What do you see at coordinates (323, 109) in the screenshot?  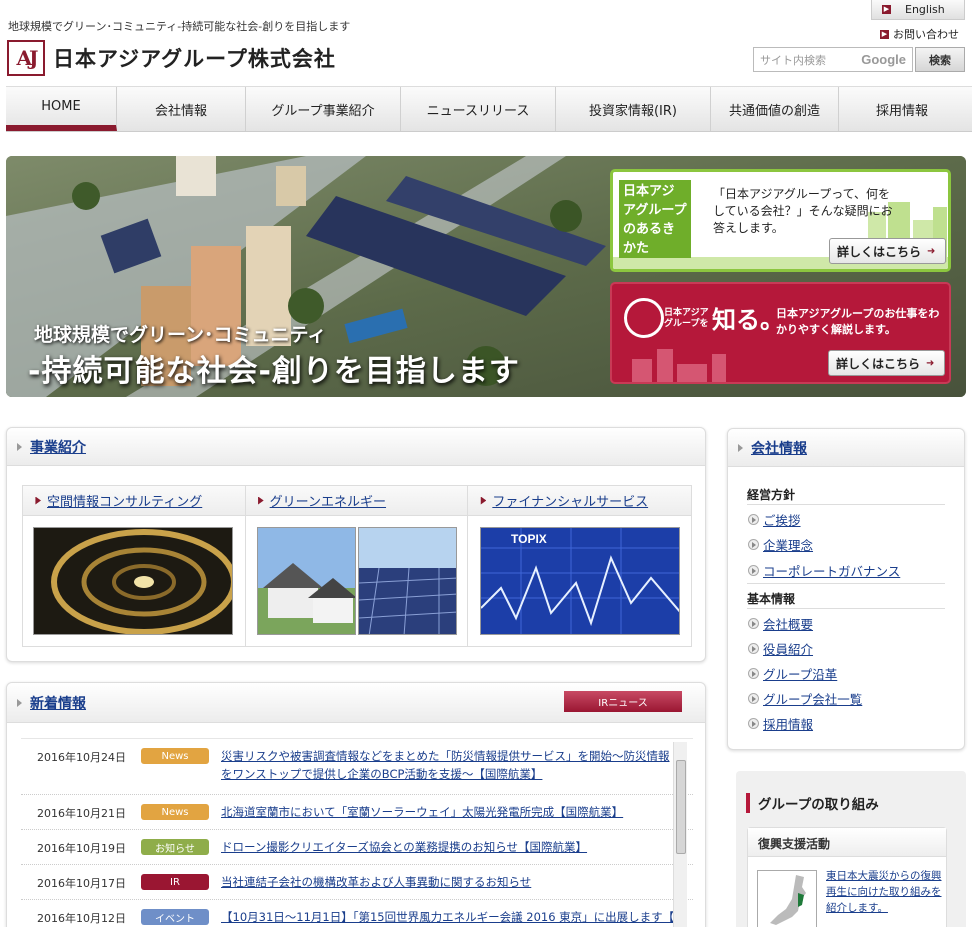 I see `nav-business: グループ事業紹介` at bounding box center [323, 109].